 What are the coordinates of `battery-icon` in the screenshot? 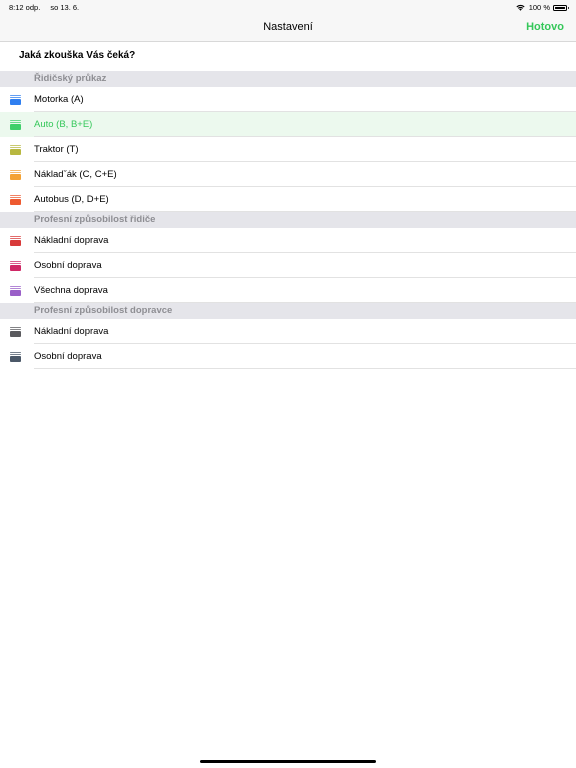 It's located at (561, 7).